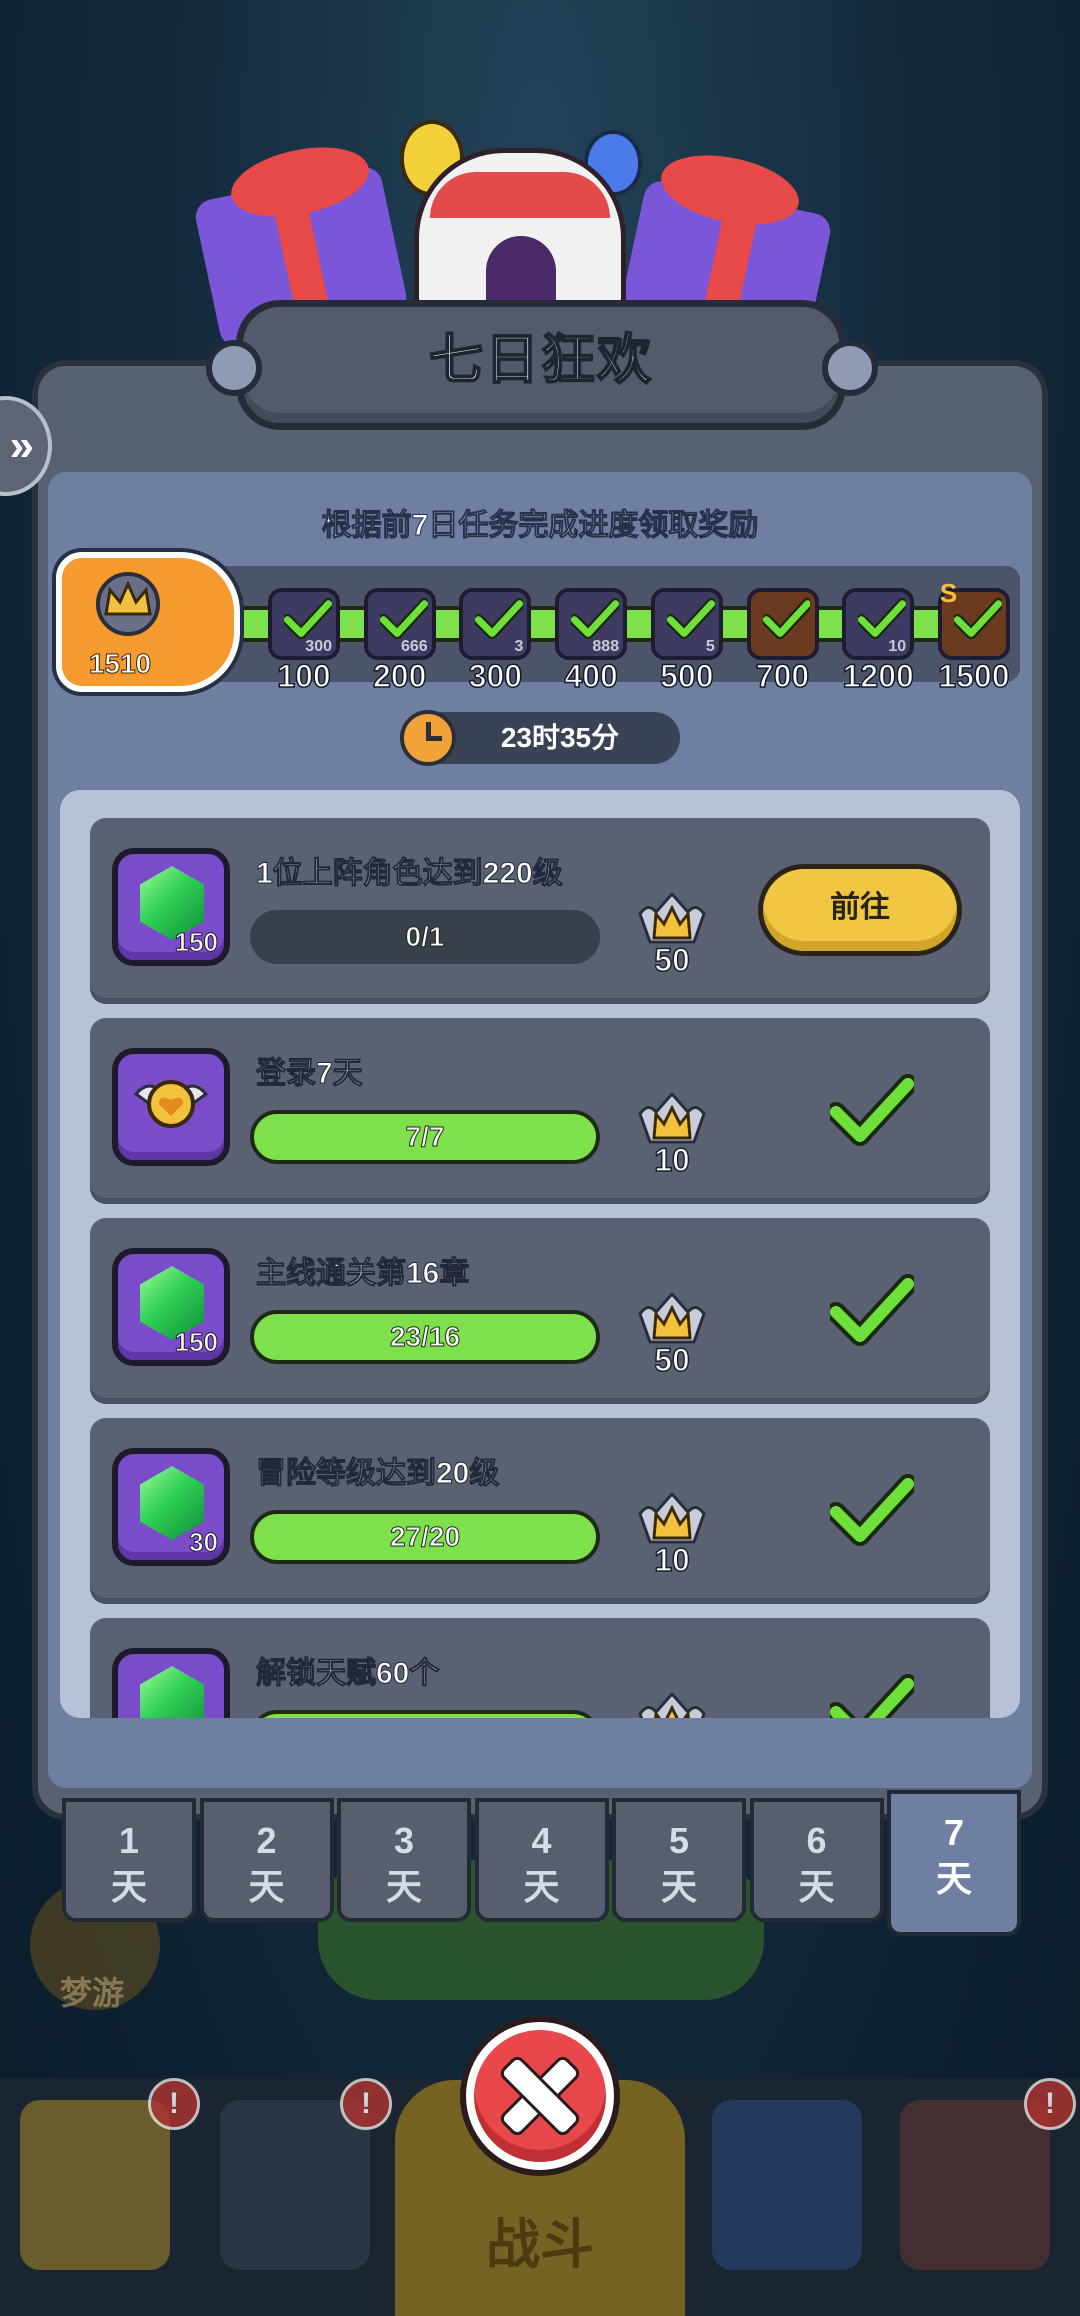 The height and width of the screenshot is (2316, 1080). I want to click on task-row: 150 主线通关第16章 23/16 50, so click(540, 1308).